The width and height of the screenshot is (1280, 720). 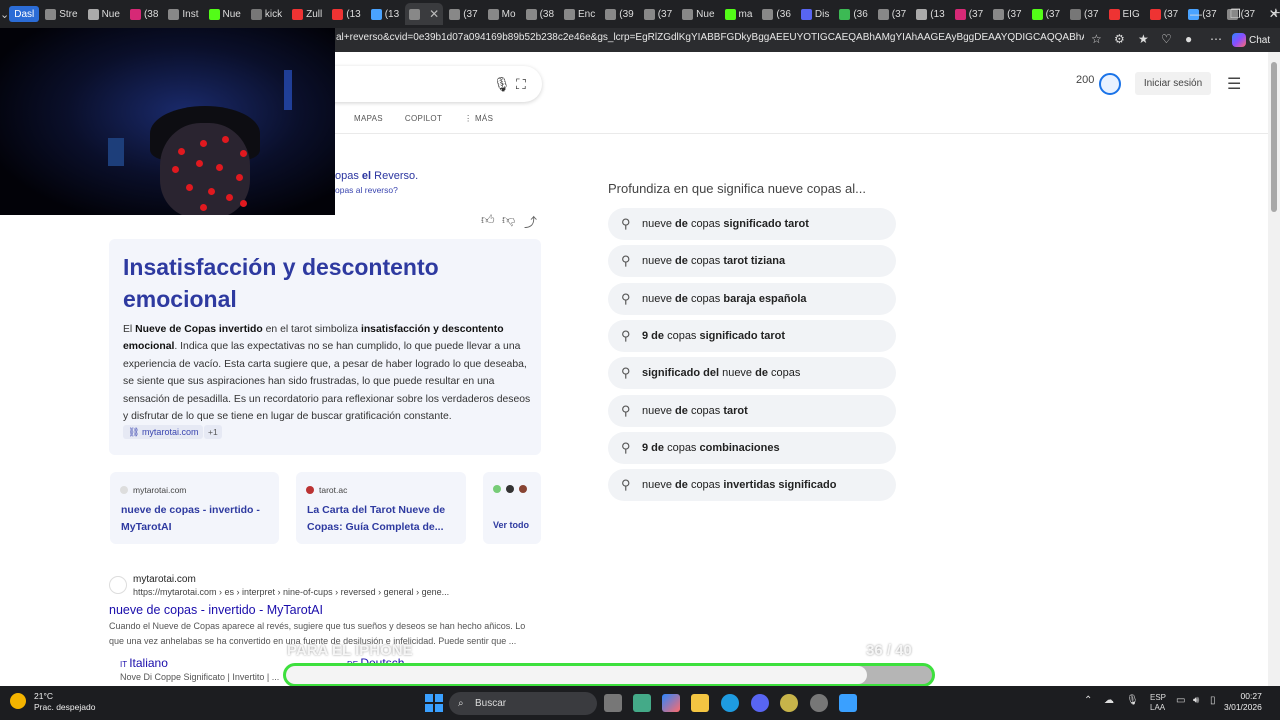 What do you see at coordinates (1110, 84) in the screenshot?
I see `rewards-medal-icon` at bounding box center [1110, 84].